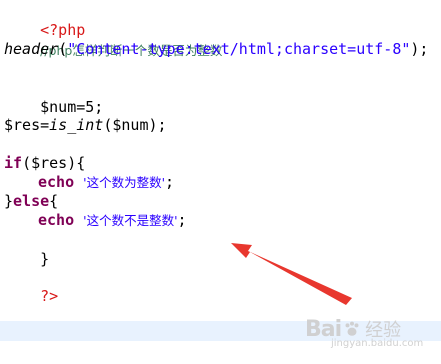  What do you see at coordinates (377, 343) in the screenshot?
I see `watermark-url: jingyan.baidu.com` at bounding box center [377, 343].